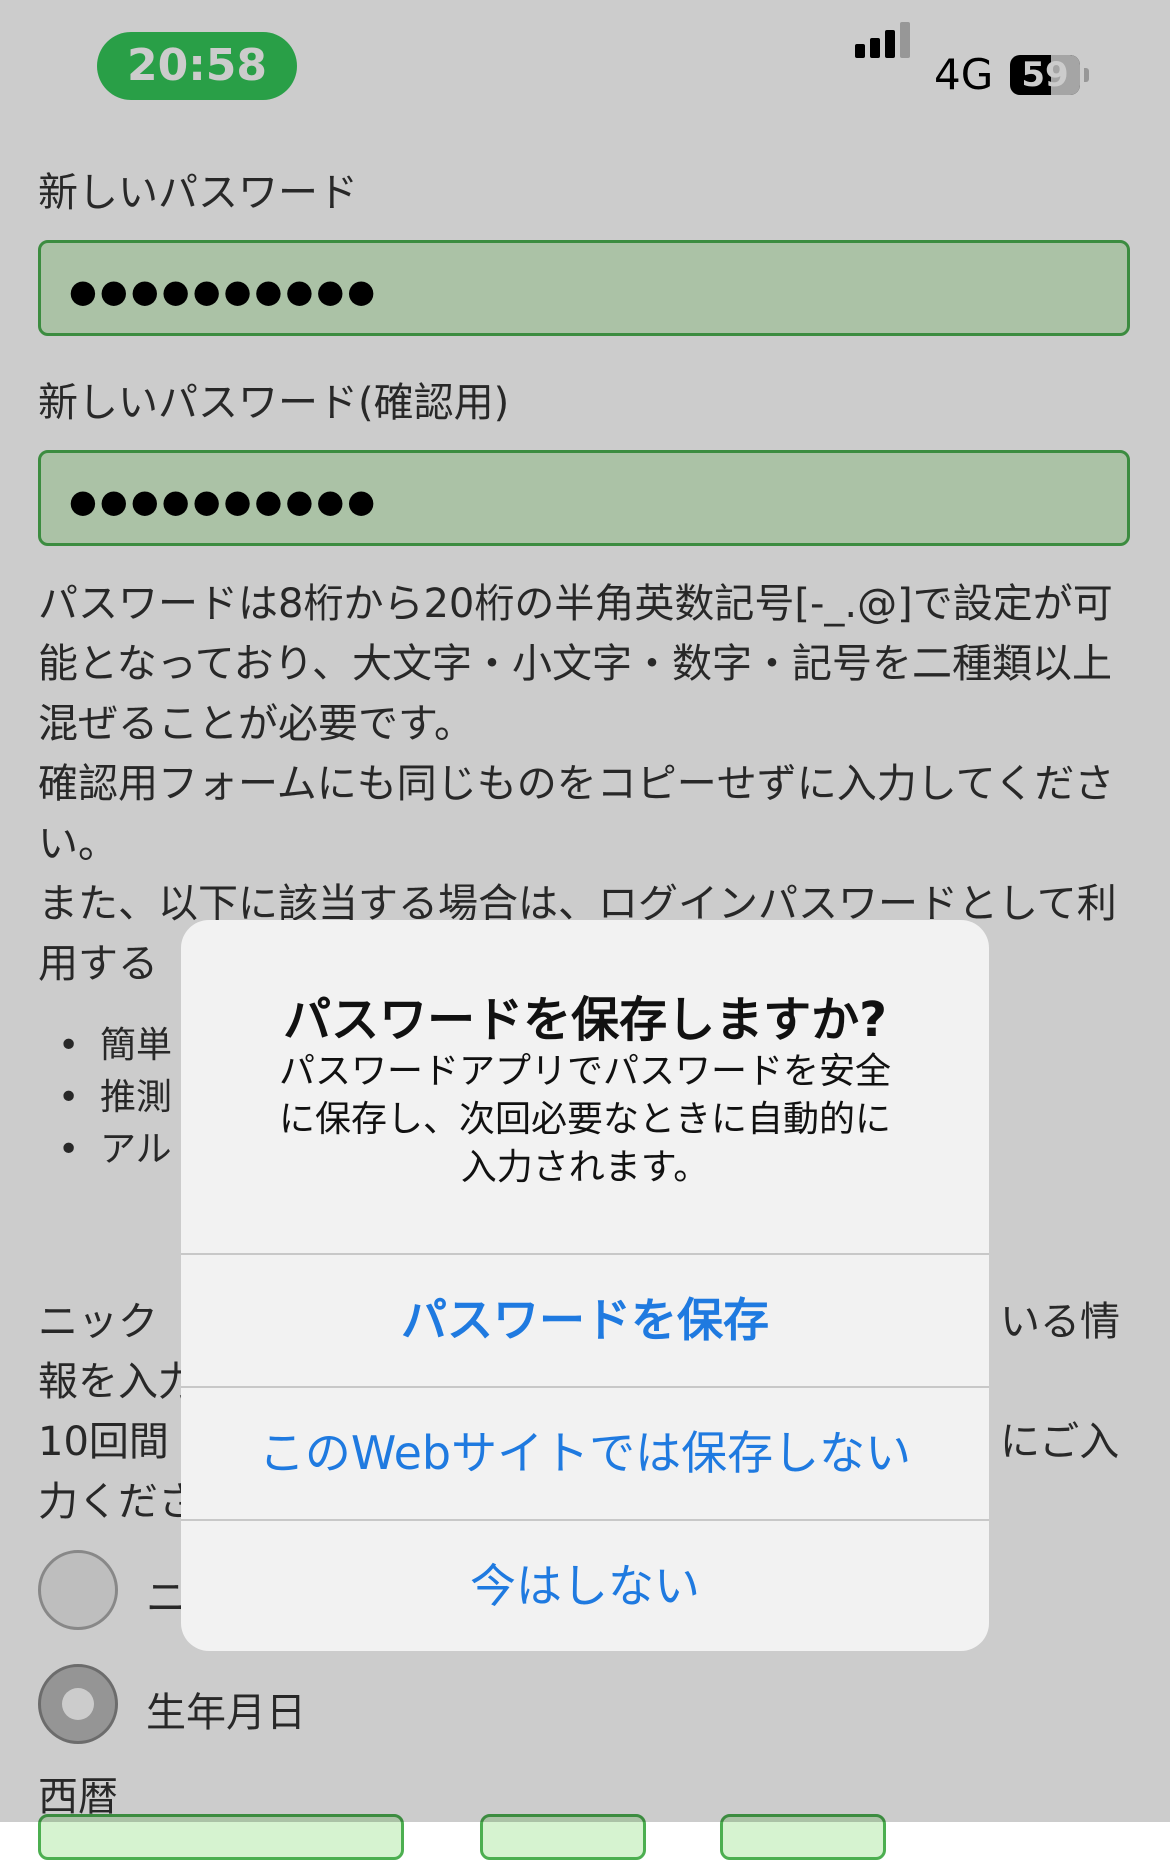  I want to click on save-password-button: パスワードを保存, so click(585, 1319).